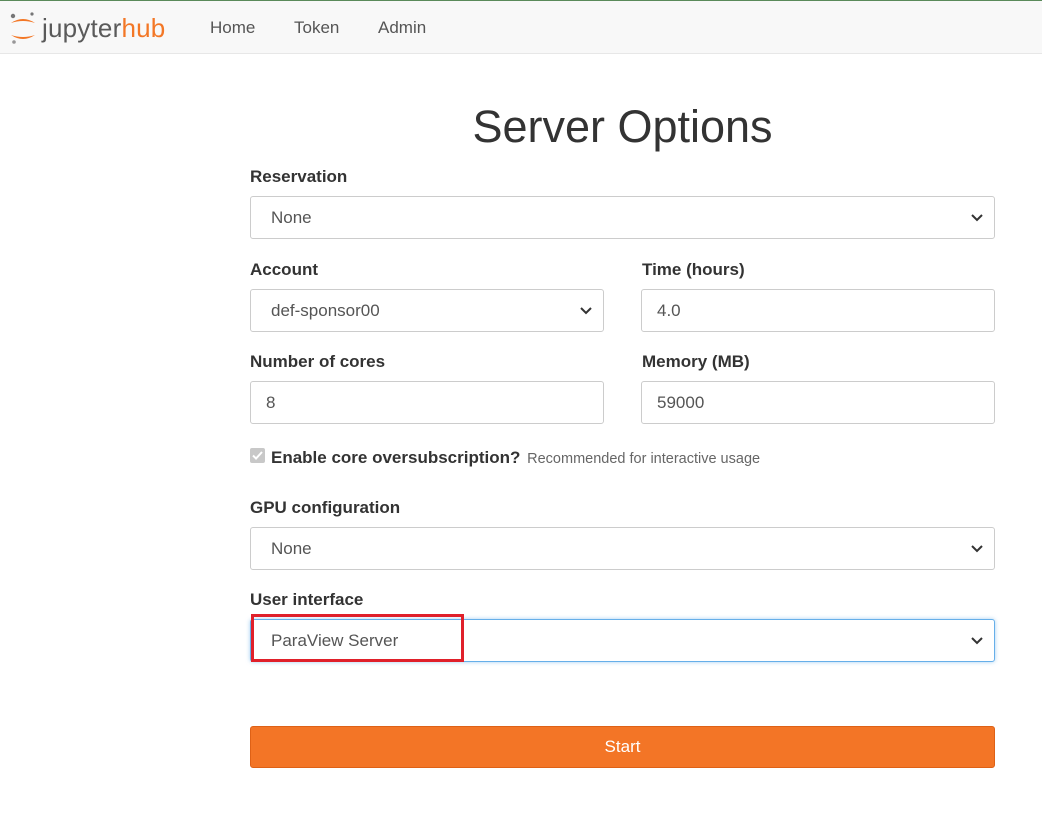 This screenshot has height=833, width=1042. I want to click on ui-value: ParaView Server, so click(335, 640).